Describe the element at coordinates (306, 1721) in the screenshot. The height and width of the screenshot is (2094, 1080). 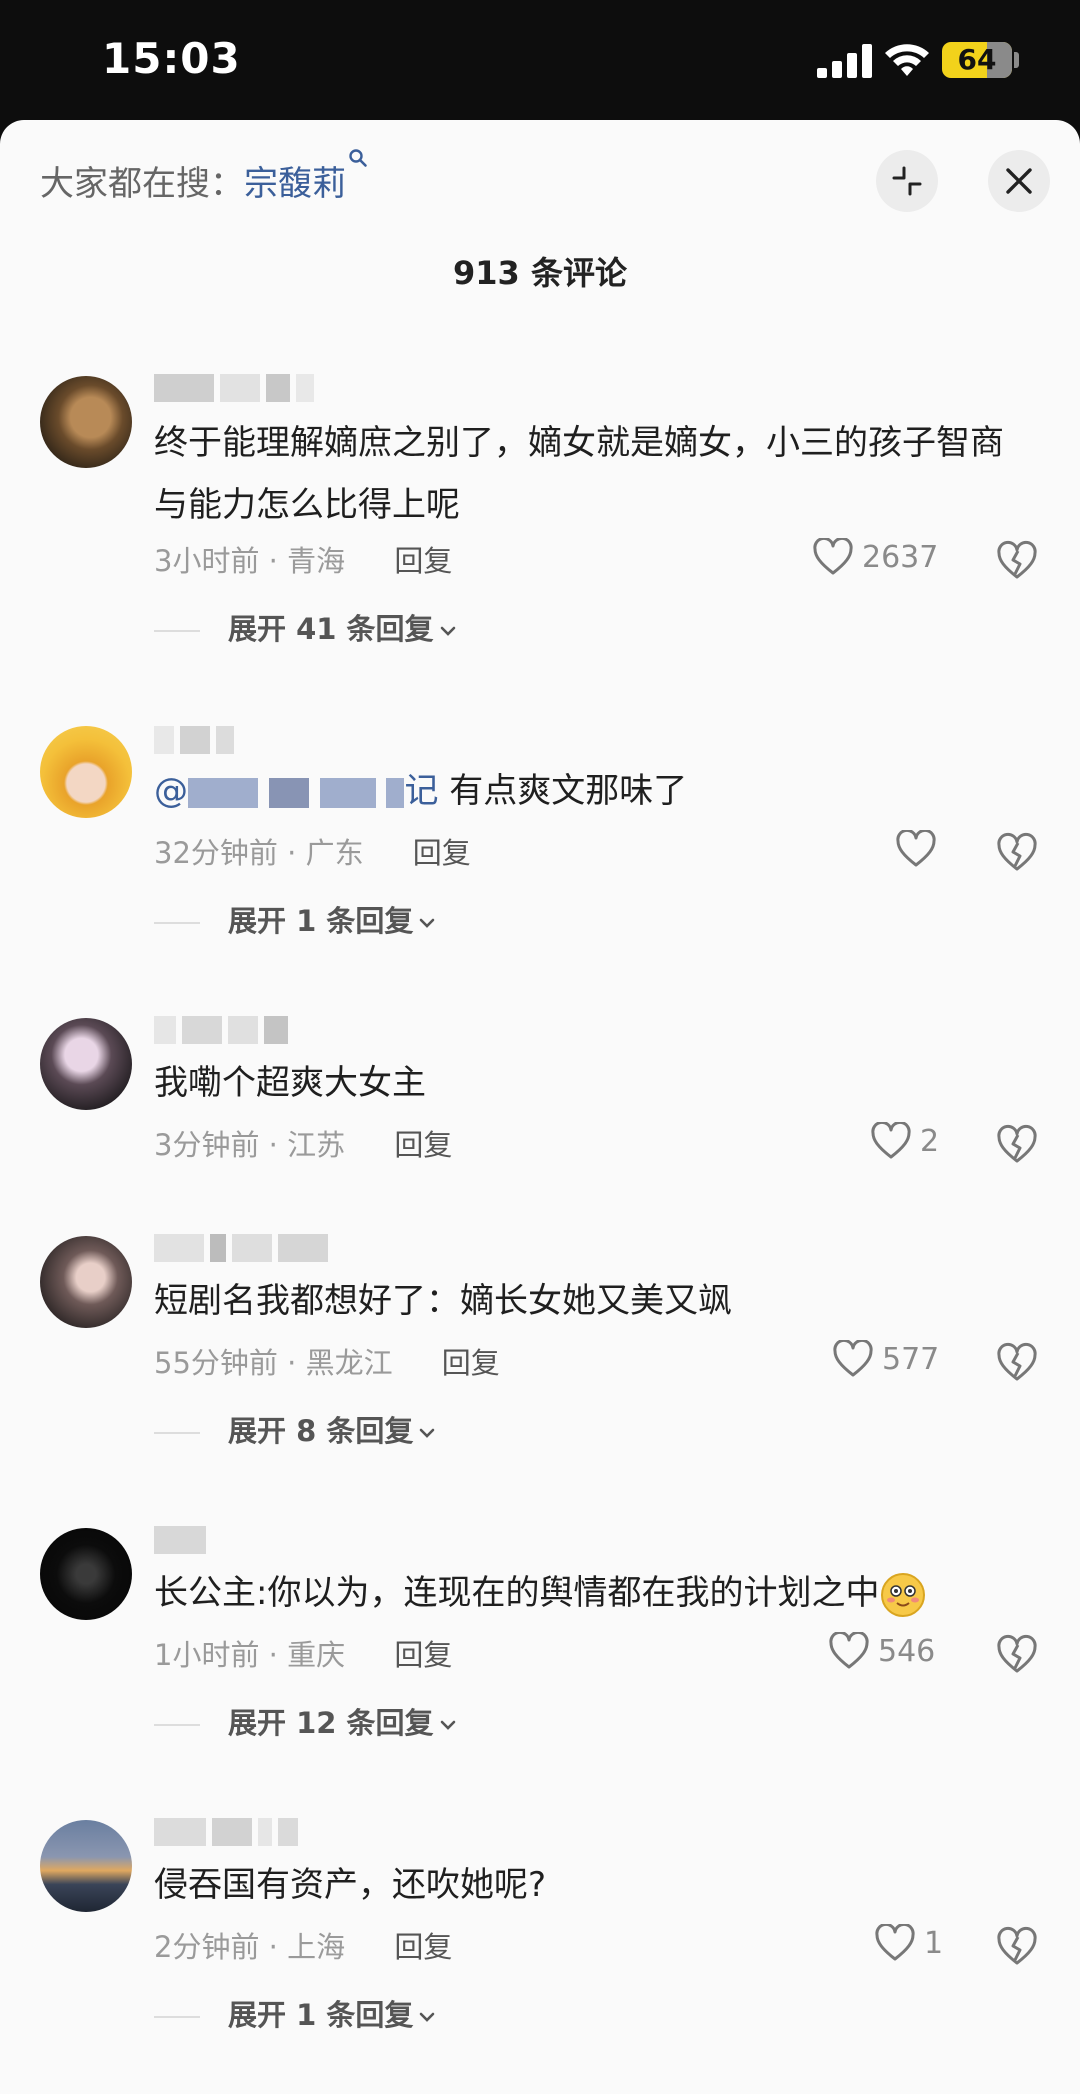
I see `expand-replies: 展开 12 条回复` at that location.